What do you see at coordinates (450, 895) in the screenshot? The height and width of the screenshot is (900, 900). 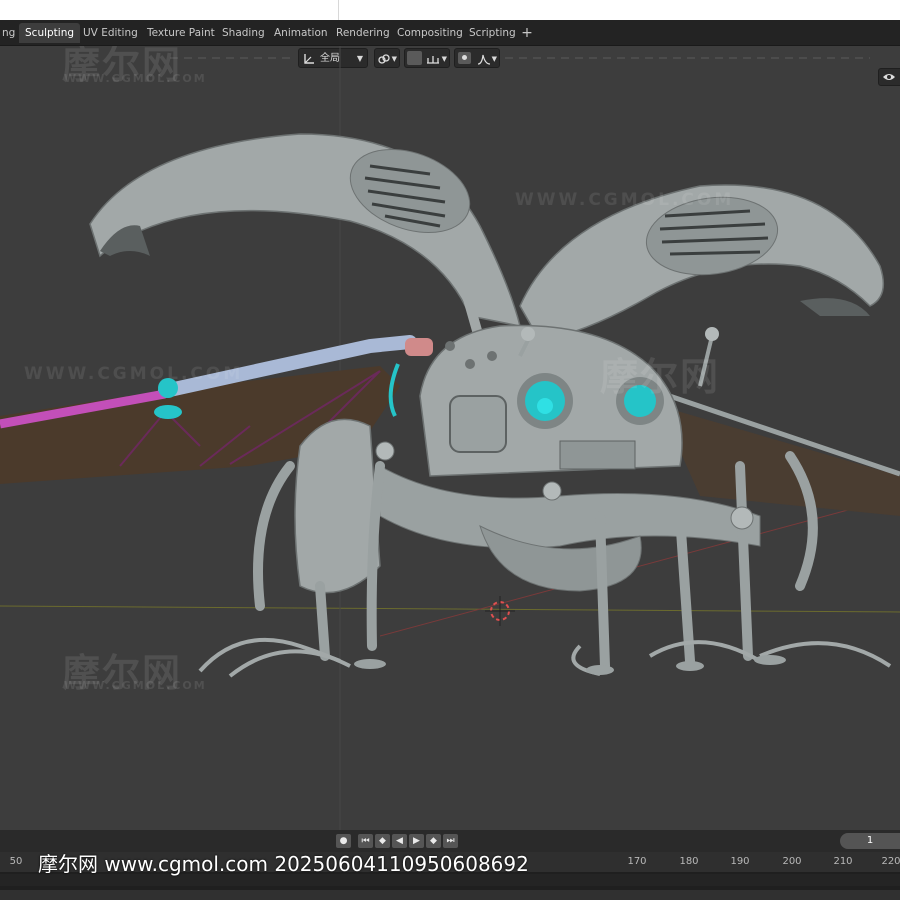 I see `status-band` at bounding box center [450, 895].